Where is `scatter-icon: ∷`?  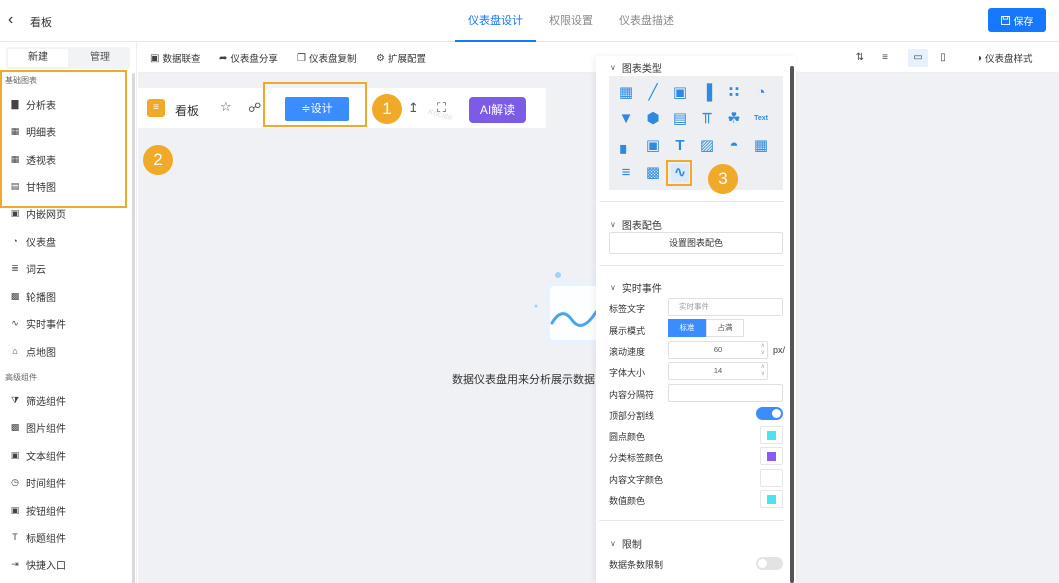
scatter-icon: ∷ is located at coordinates (734, 93).